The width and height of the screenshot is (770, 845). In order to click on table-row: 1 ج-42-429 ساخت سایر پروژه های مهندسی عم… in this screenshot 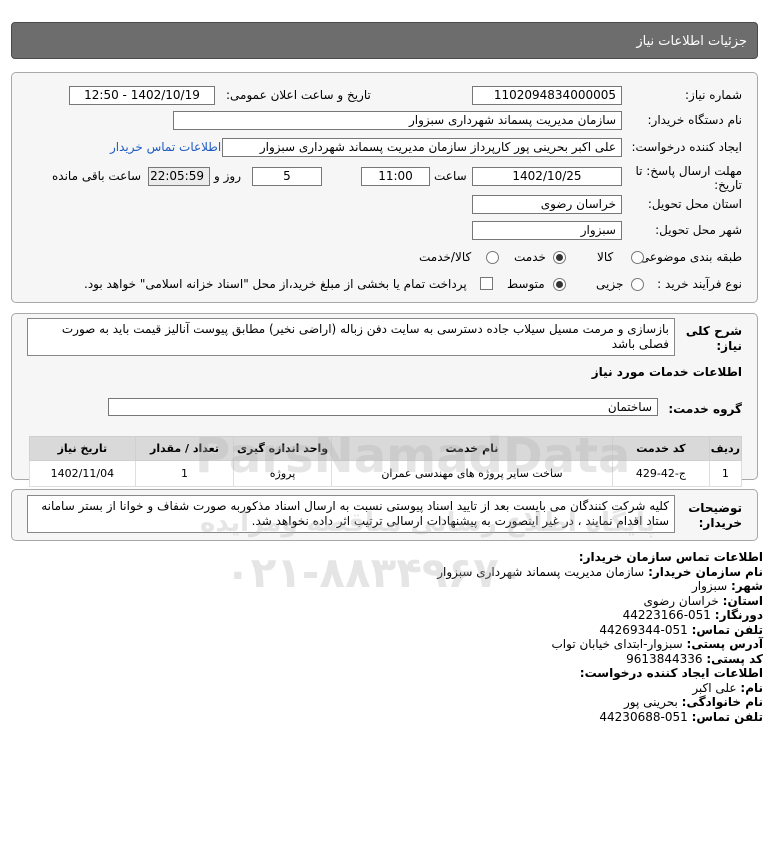, I will do `click(386, 473)`.